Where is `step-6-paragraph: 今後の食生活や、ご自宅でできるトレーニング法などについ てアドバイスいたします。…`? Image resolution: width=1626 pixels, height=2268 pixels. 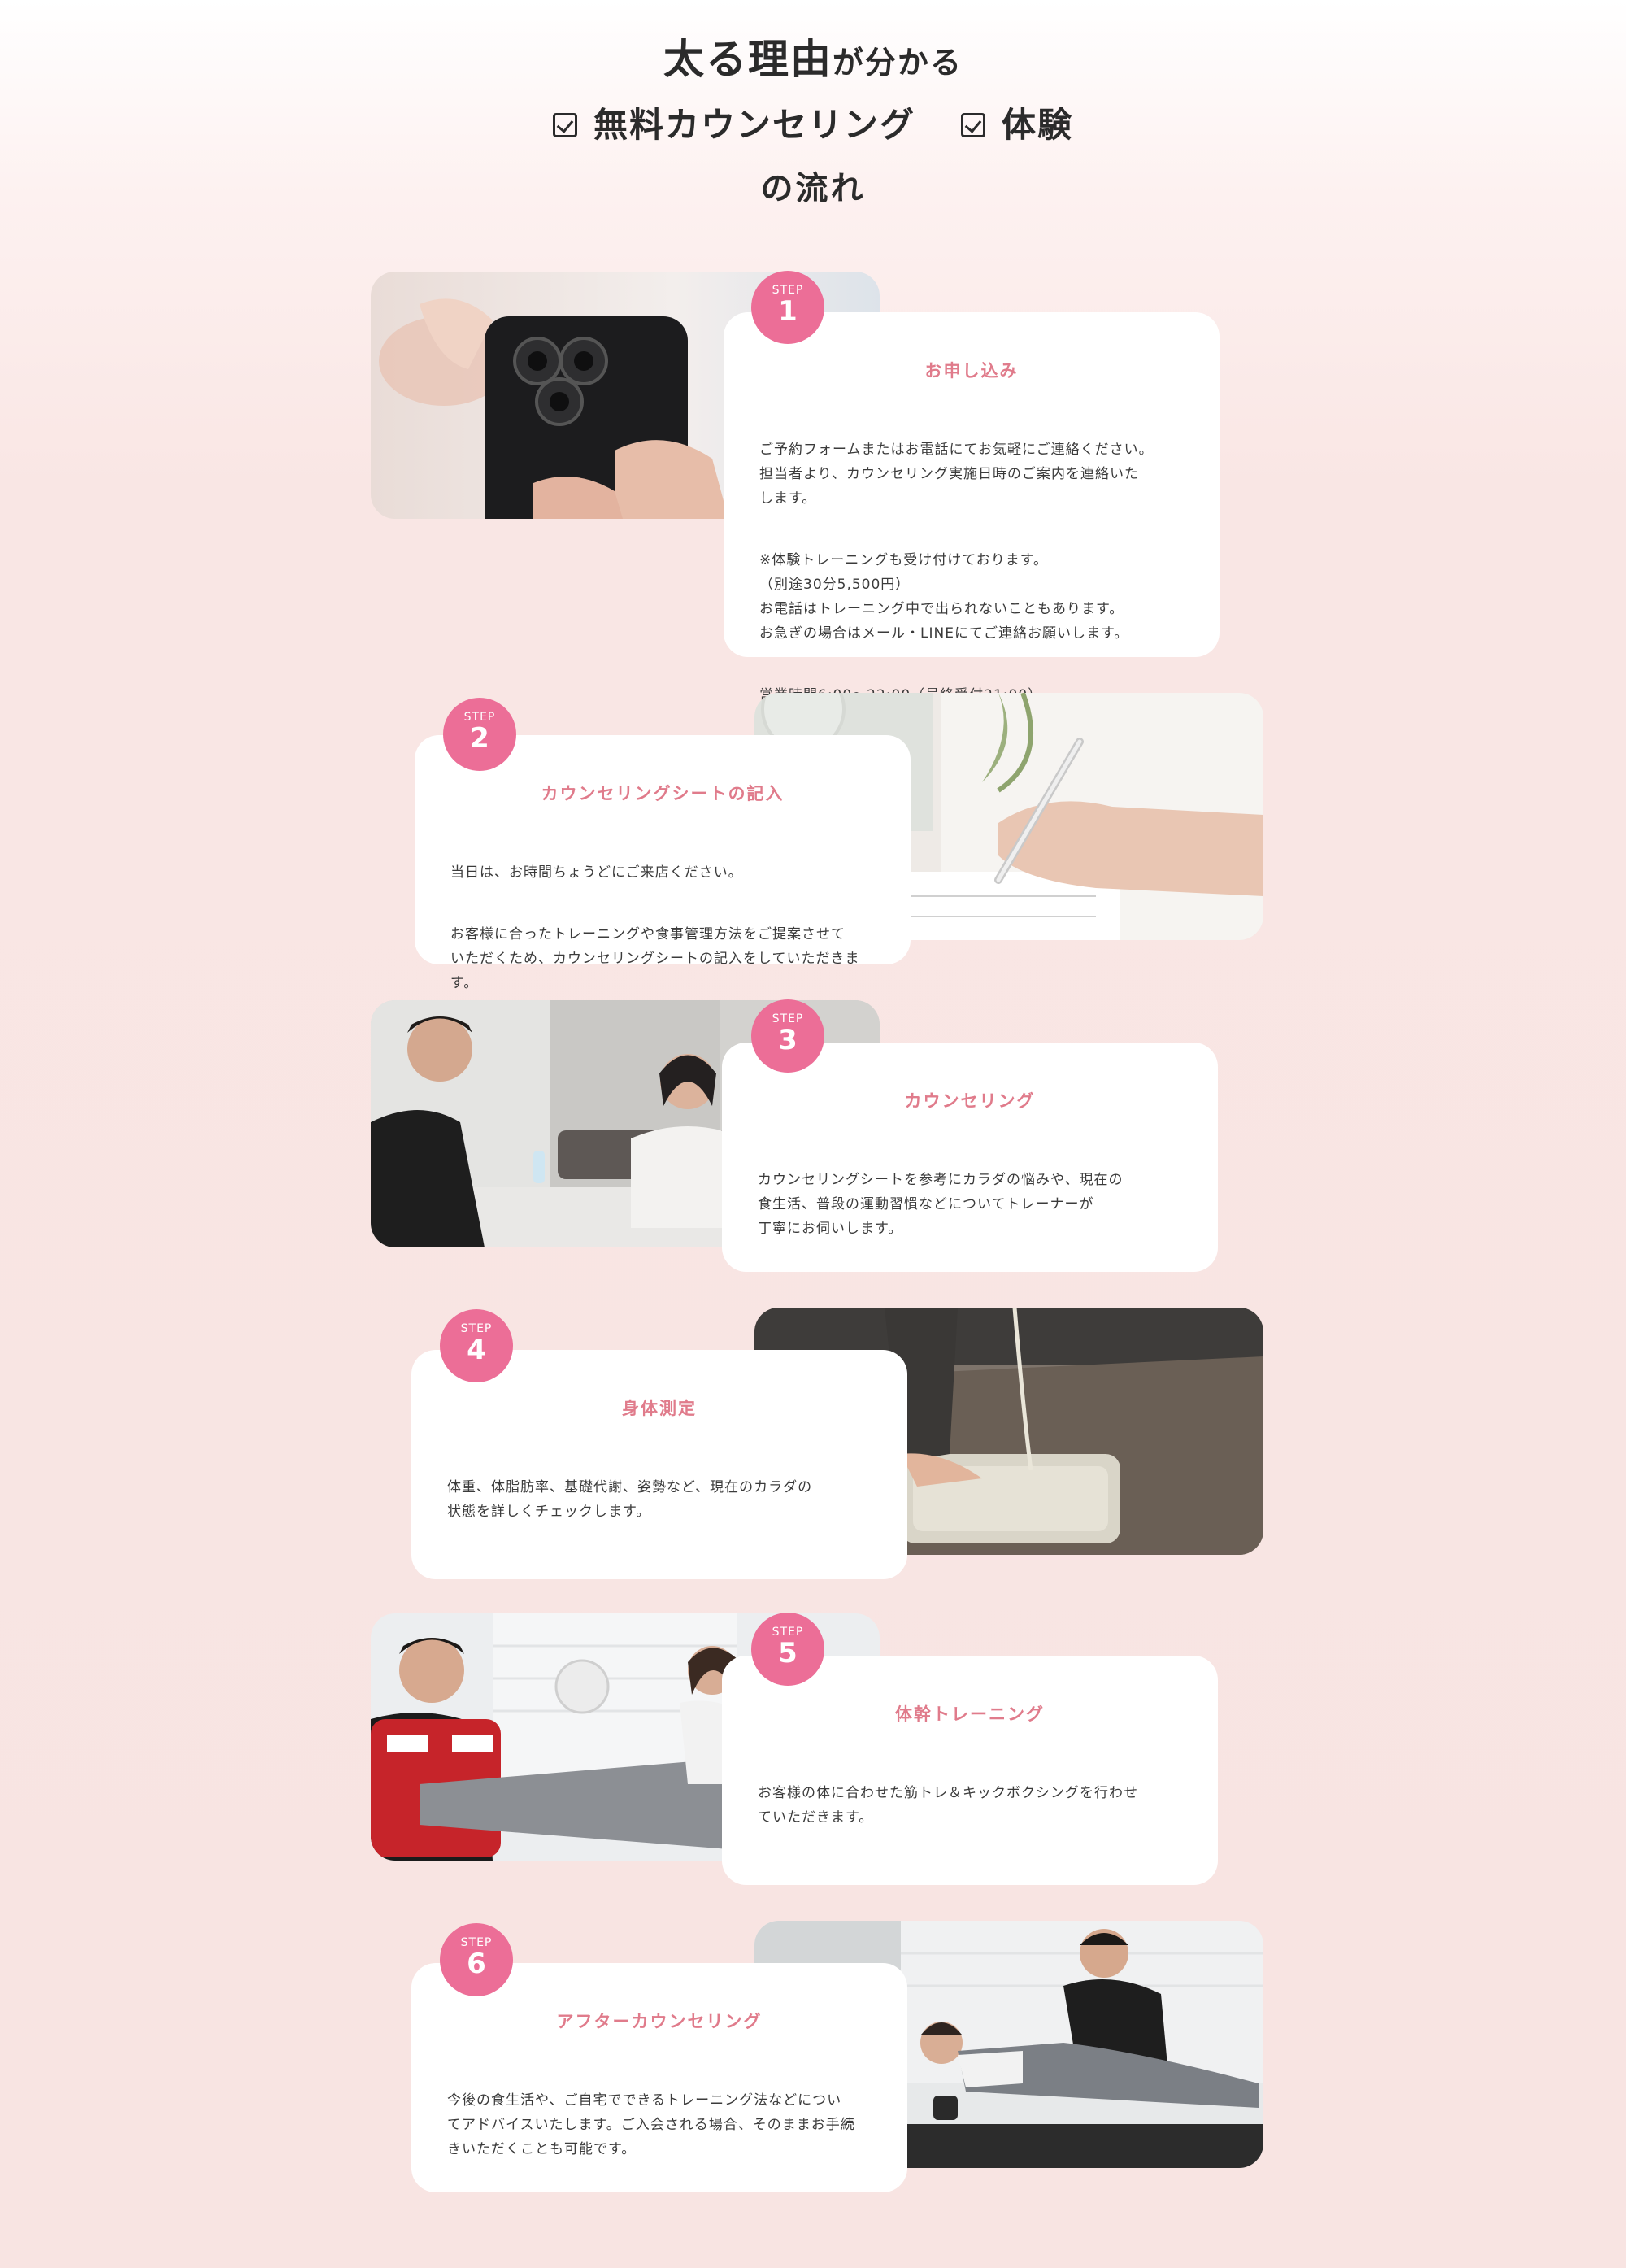 step-6-paragraph: 今後の食生活や、ご自宅でできるトレーニング法などについ てアドバイスいたします。… is located at coordinates (651, 2124).